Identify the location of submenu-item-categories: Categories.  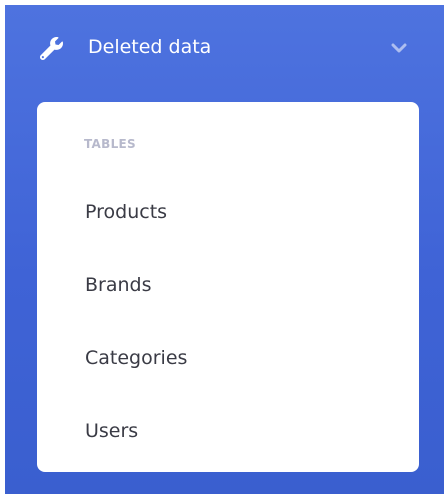
(136, 358).